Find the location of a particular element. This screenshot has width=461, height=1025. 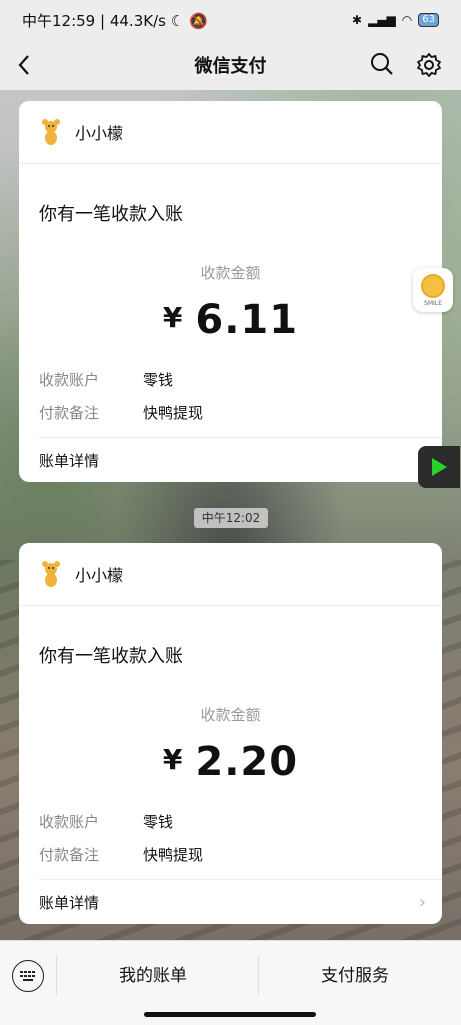

play-icon is located at coordinates (439, 467).